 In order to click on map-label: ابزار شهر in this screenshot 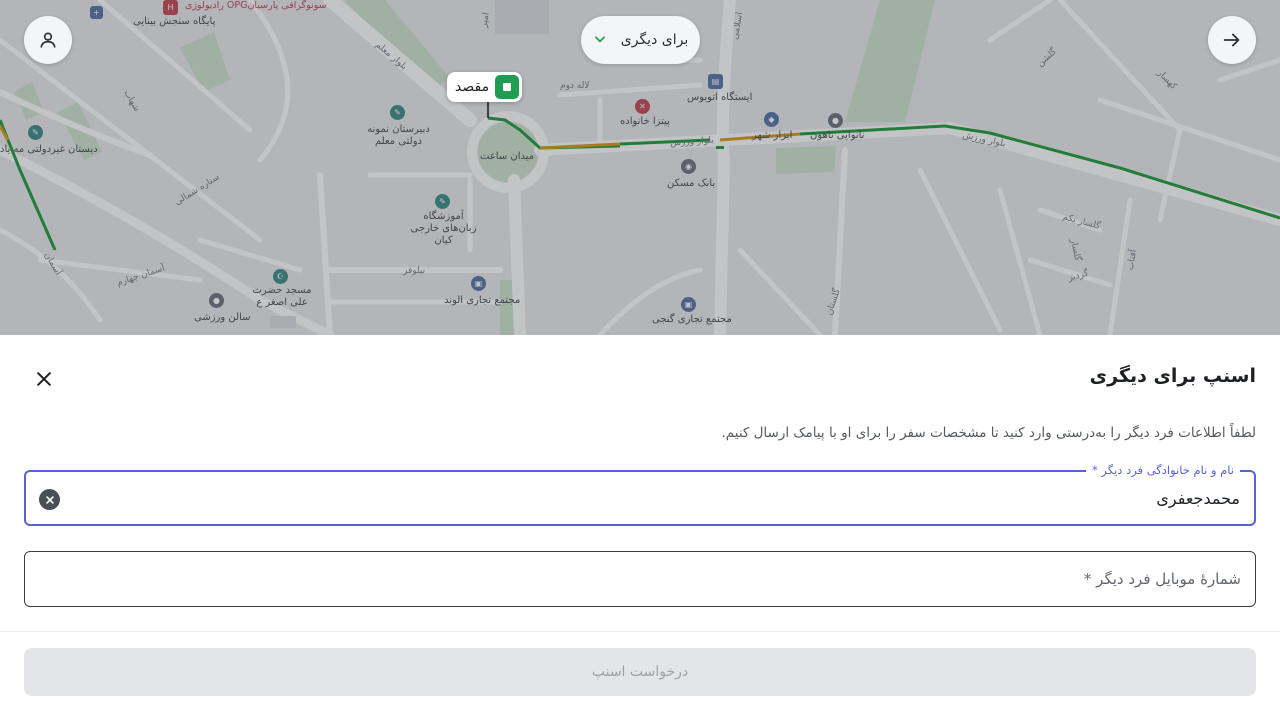, I will do `click(772, 135)`.